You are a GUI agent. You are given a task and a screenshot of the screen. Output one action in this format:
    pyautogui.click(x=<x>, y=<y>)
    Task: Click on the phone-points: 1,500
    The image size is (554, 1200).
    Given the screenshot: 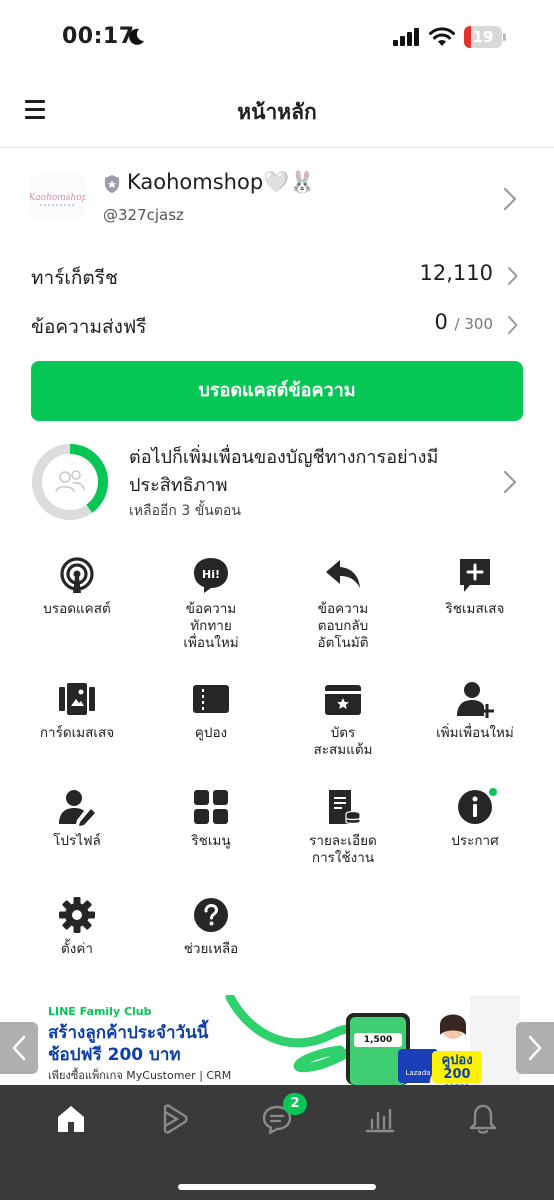 What is the action you would take?
    pyautogui.click(x=378, y=1040)
    